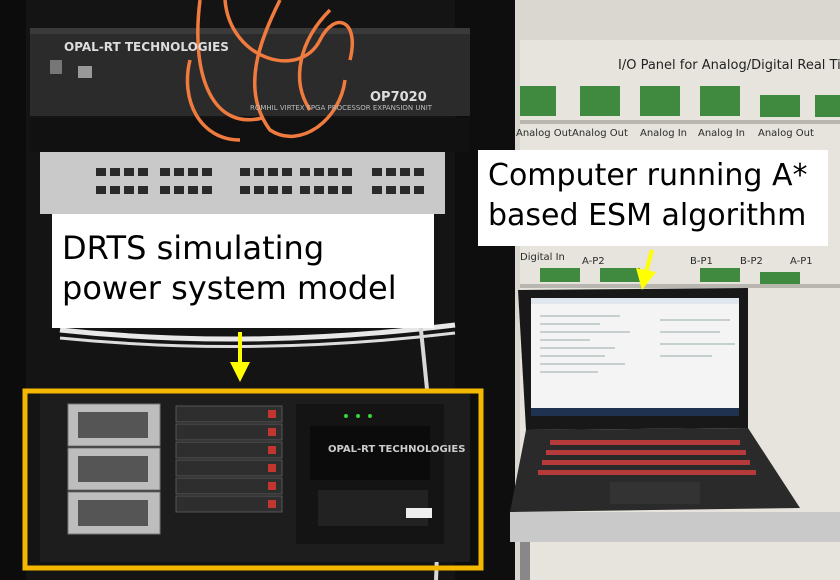  Describe the element at coordinates (193, 248) in the screenshot. I see `drts-callout-line: DRTS simulating` at that location.